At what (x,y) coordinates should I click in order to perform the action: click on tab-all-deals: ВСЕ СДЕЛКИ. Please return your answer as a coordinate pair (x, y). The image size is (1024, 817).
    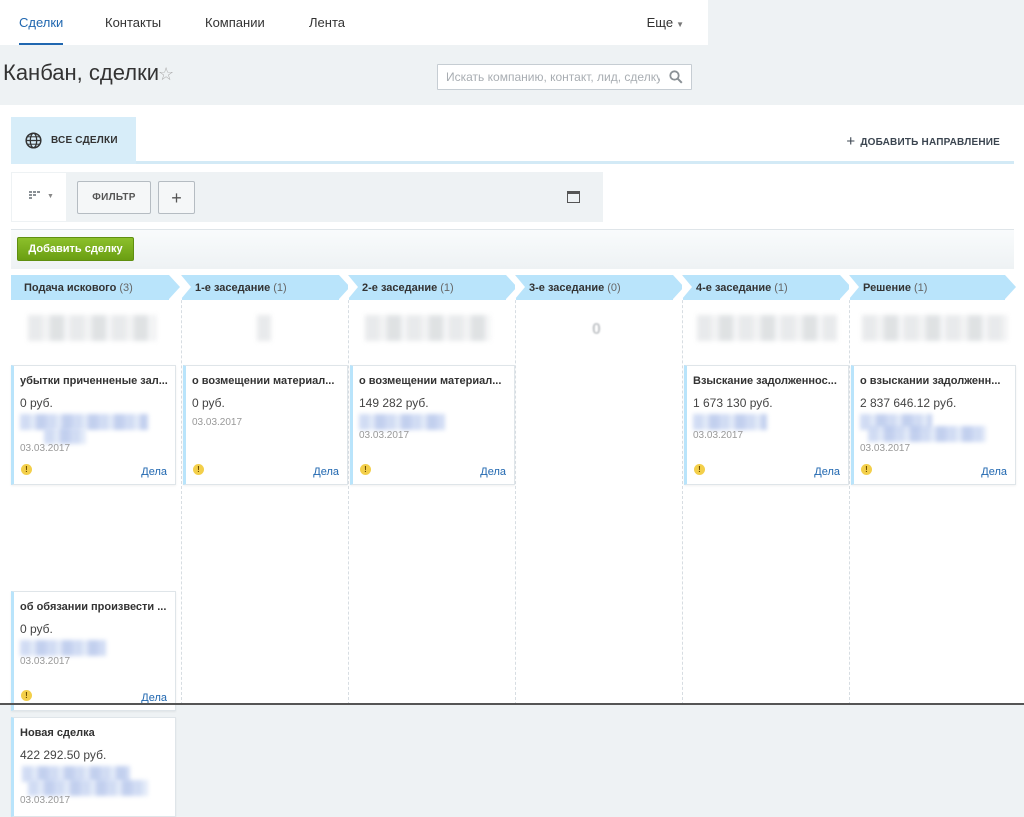
    Looking at the image, I should click on (73, 140).